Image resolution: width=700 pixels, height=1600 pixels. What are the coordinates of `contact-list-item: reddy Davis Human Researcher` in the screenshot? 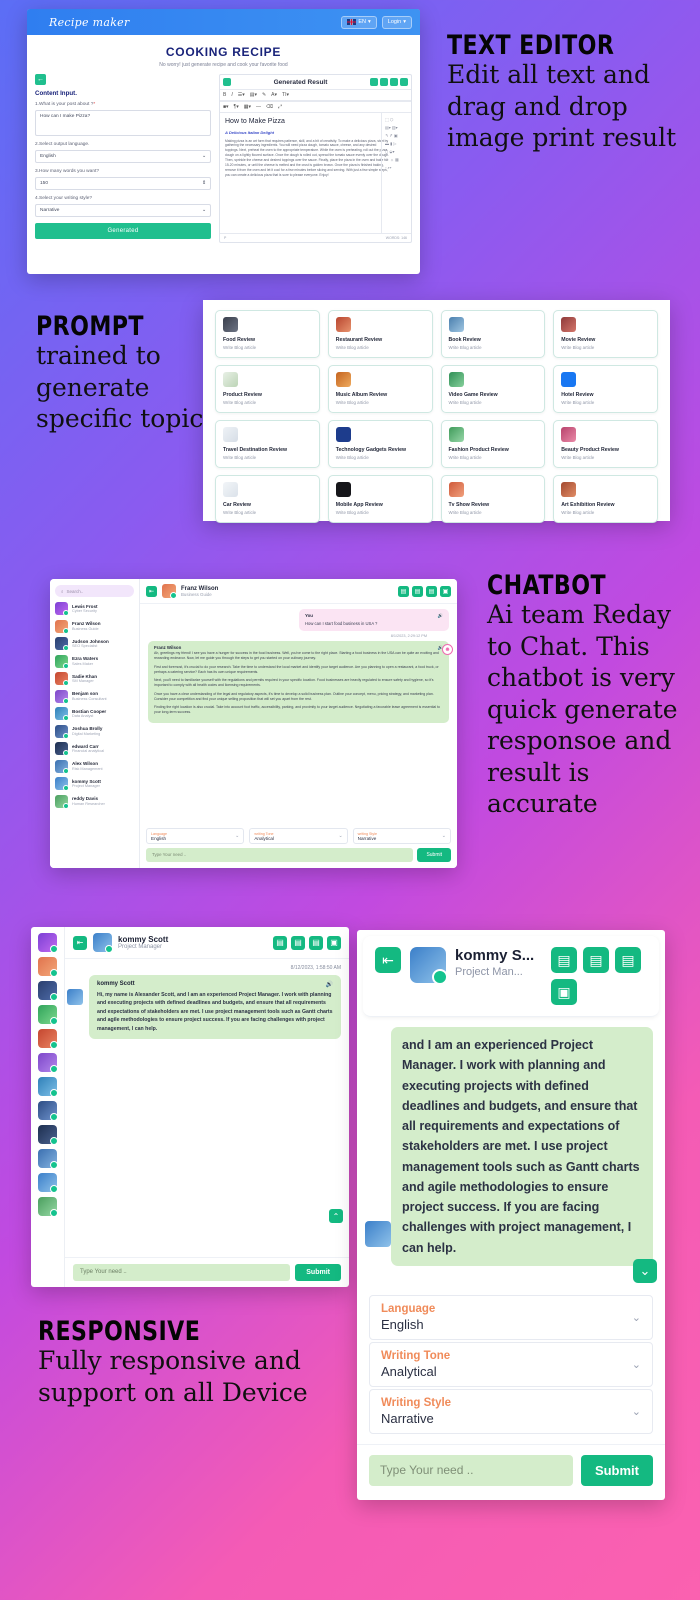 It's located at (94, 801).